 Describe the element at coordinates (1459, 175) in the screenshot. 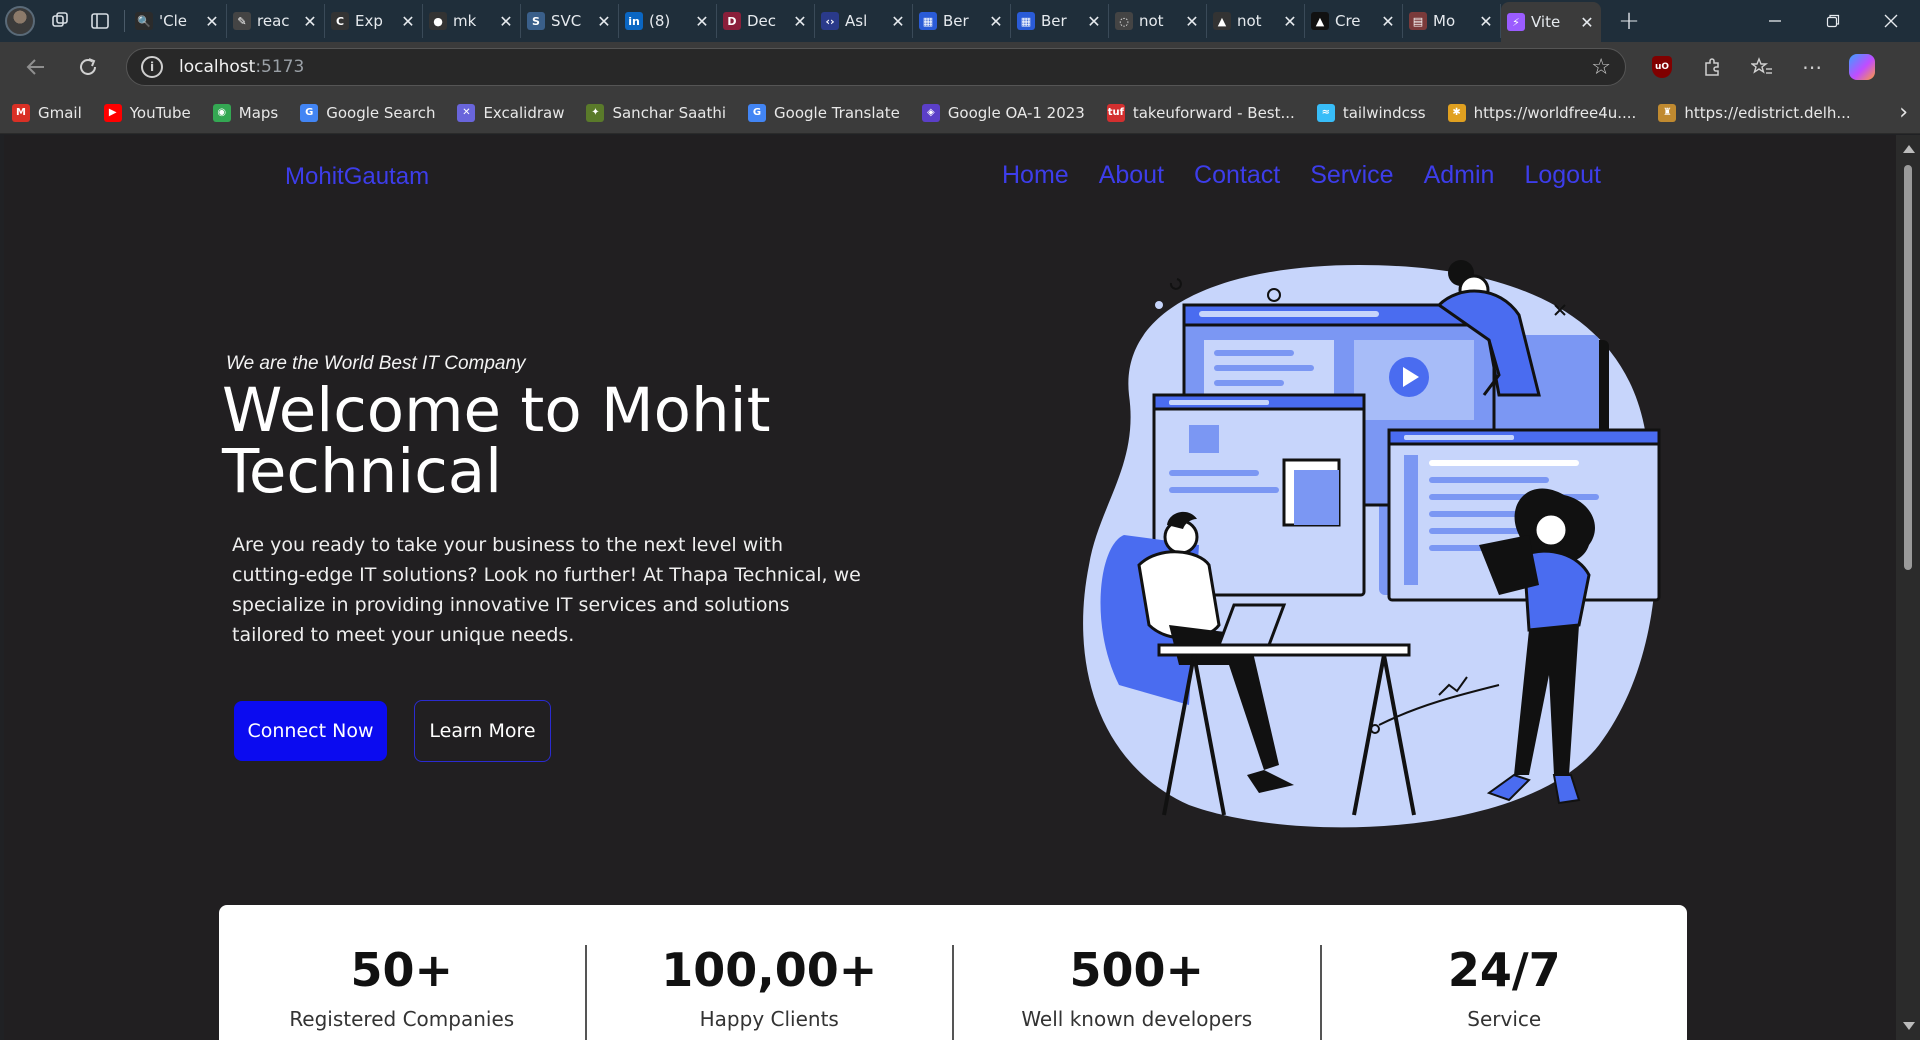

I see `nav-admin: Admin` at that location.